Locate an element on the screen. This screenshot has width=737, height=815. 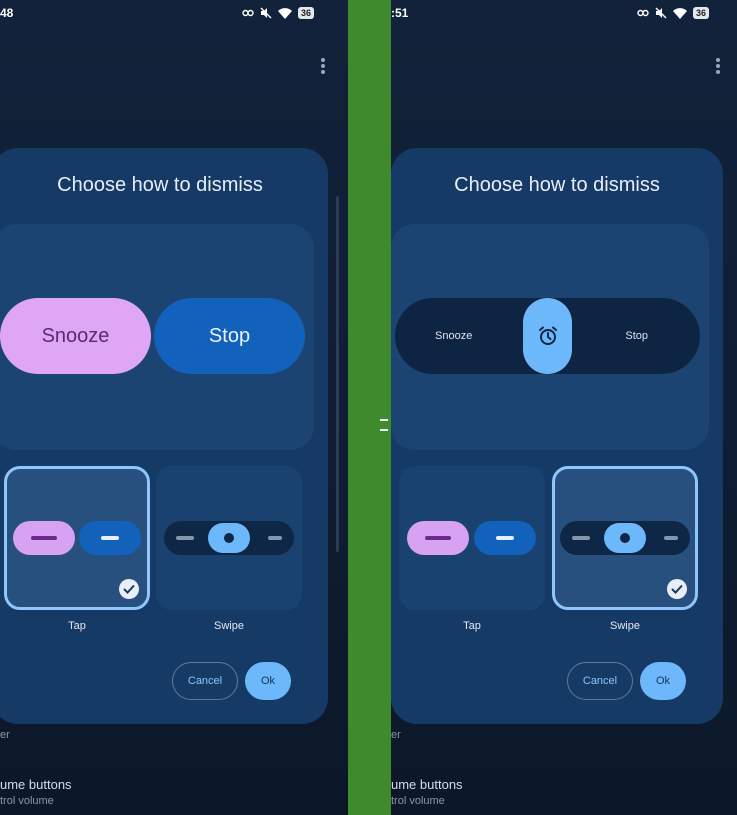
alarm-clock-icon is located at coordinates (547, 336).